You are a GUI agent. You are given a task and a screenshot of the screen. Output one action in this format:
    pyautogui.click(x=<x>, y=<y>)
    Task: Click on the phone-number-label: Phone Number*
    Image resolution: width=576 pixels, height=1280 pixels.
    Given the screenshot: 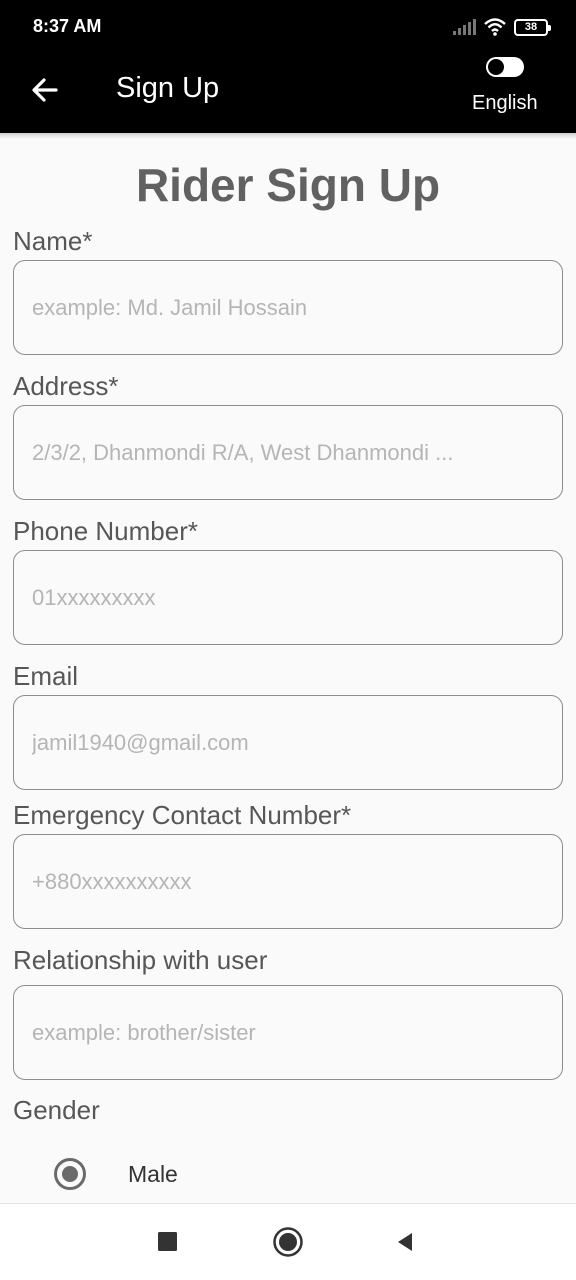 What is the action you would take?
    pyautogui.click(x=105, y=531)
    